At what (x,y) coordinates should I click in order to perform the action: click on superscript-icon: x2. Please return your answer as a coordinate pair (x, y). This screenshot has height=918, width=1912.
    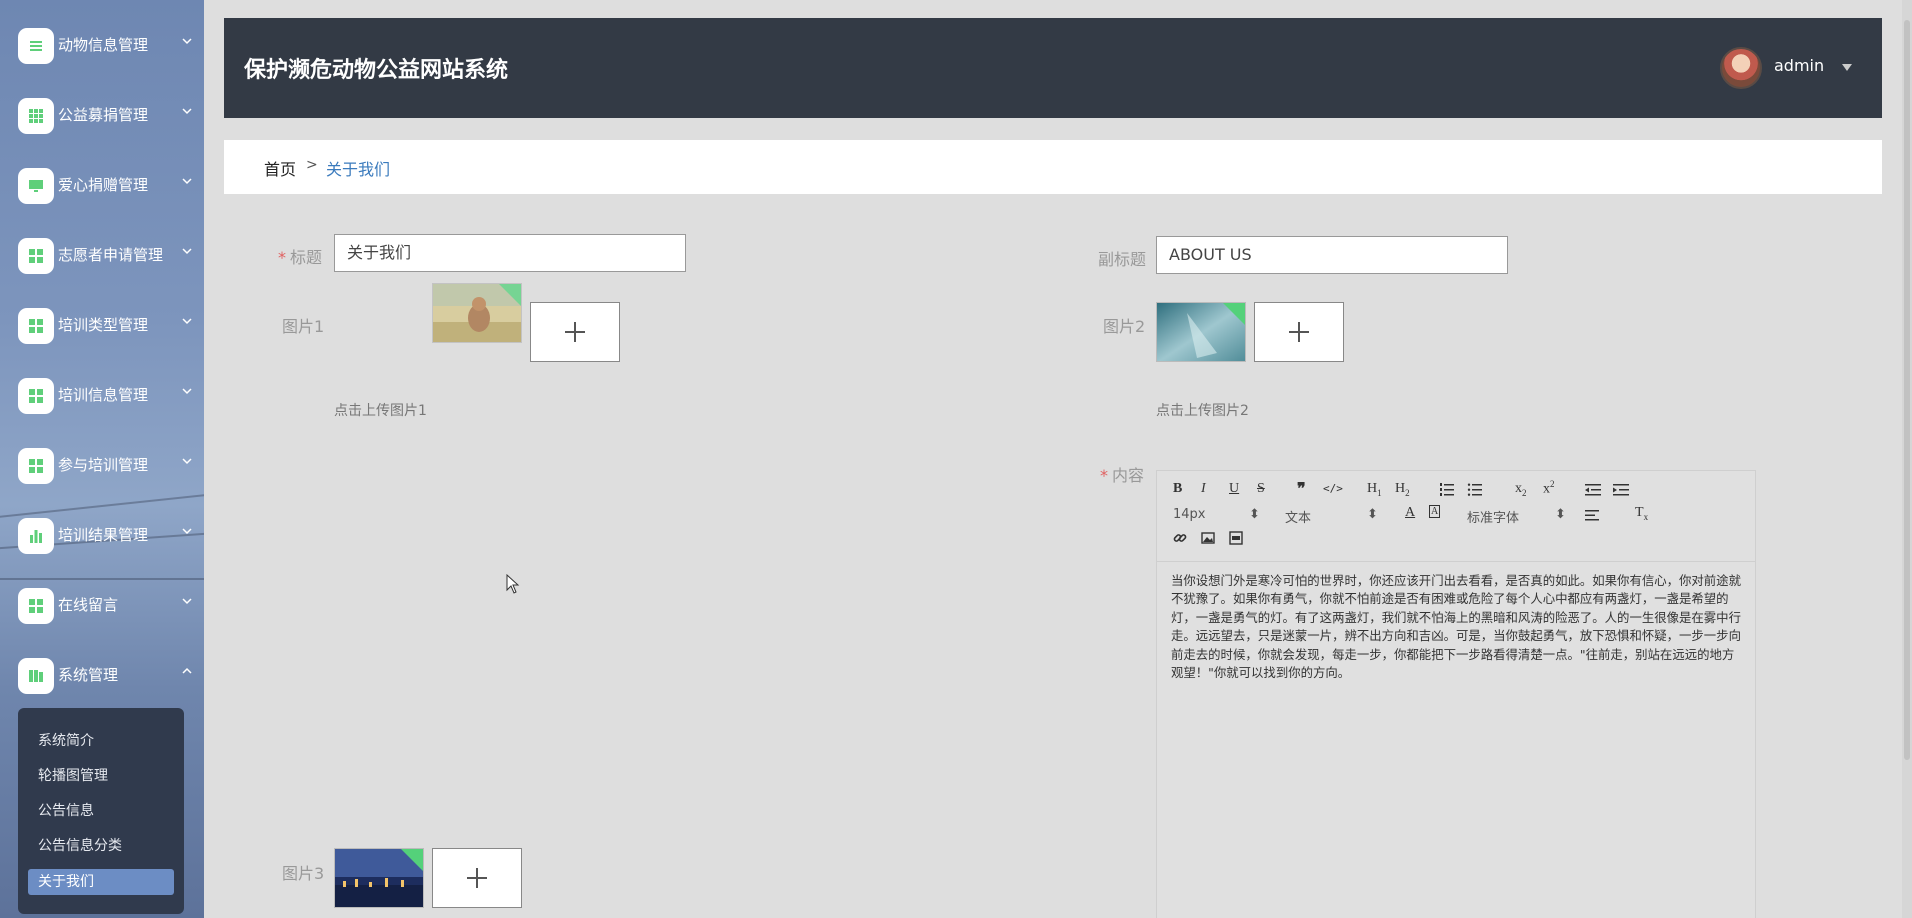
    Looking at the image, I should click on (1549, 488).